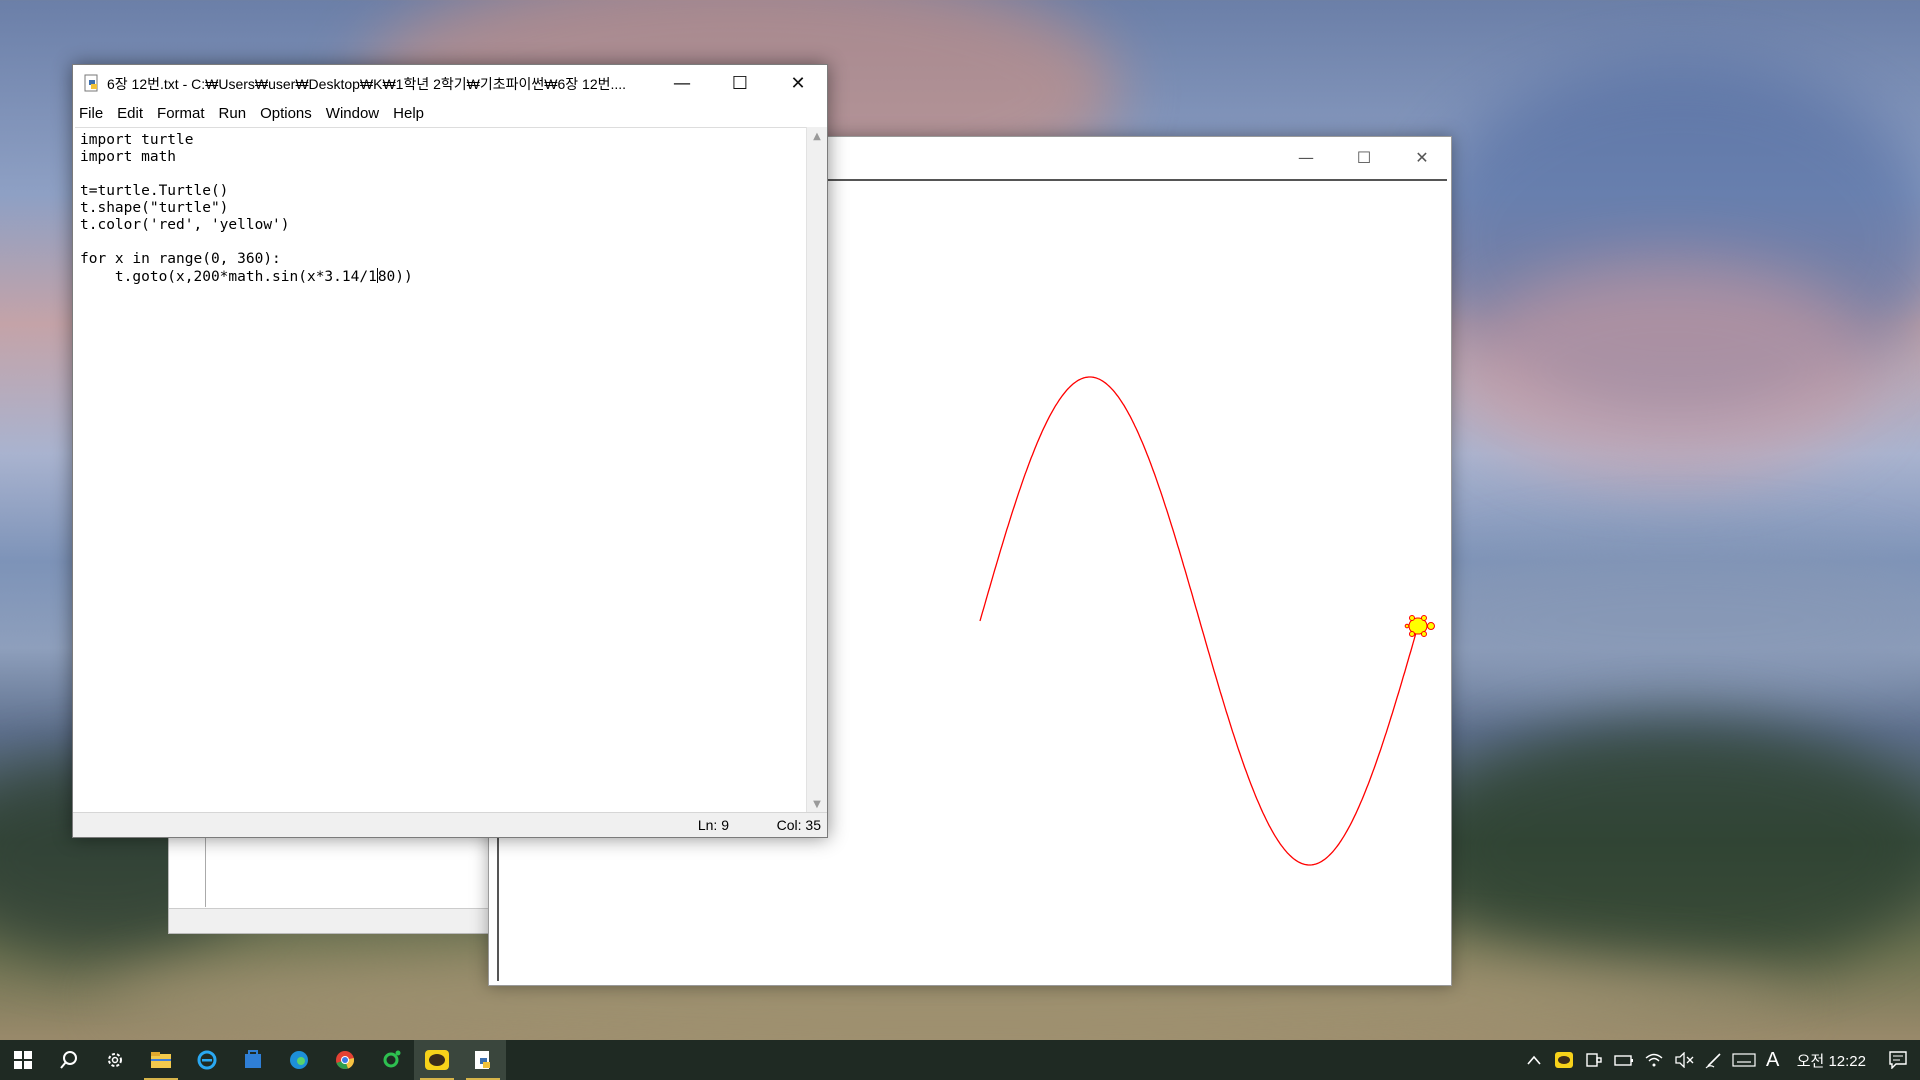 Image resolution: width=1920 pixels, height=1080 pixels. Describe the element at coordinates (1419, 626) in the screenshot. I see `turtle-cursor-icon` at that location.